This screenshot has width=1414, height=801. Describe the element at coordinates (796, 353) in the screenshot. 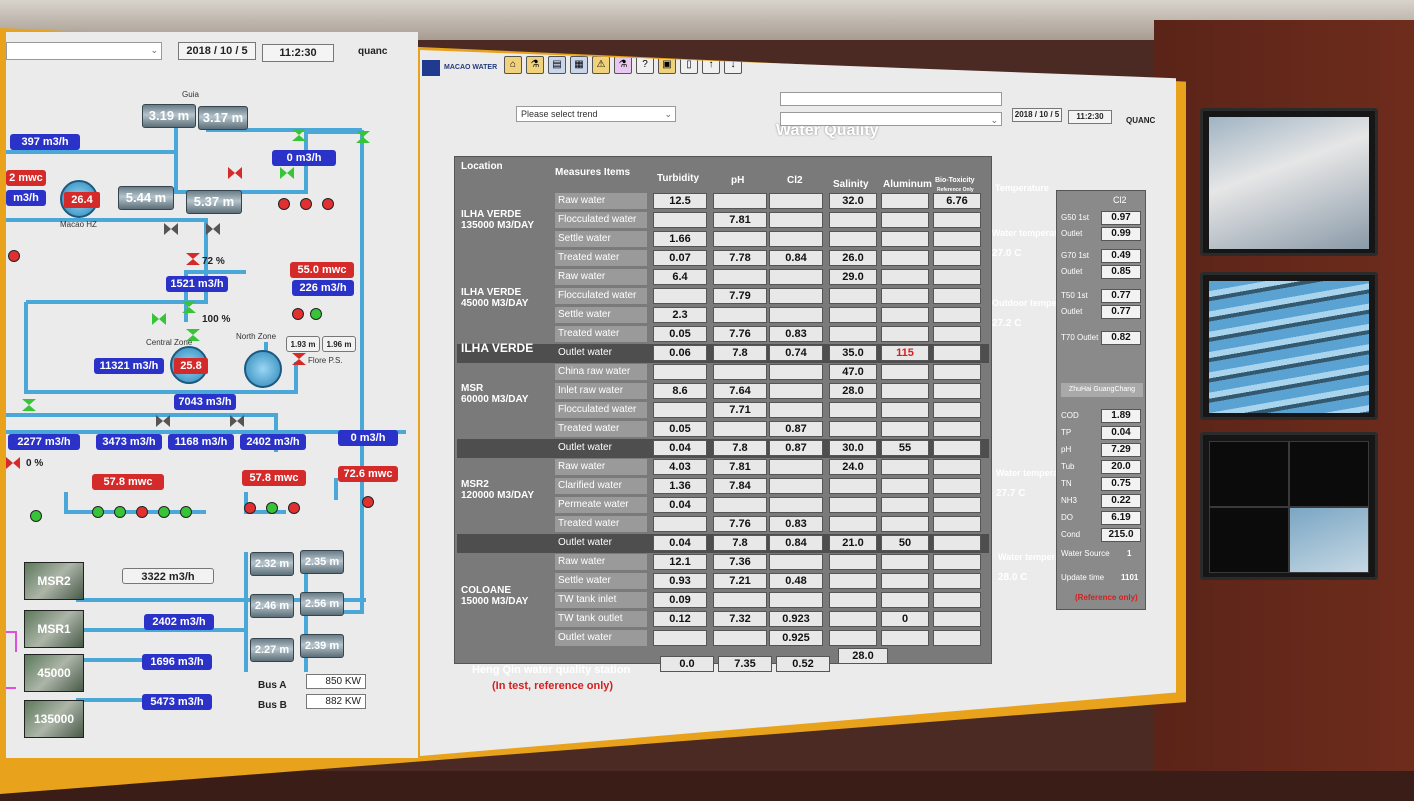

I see `value-cell: 0.74` at that location.